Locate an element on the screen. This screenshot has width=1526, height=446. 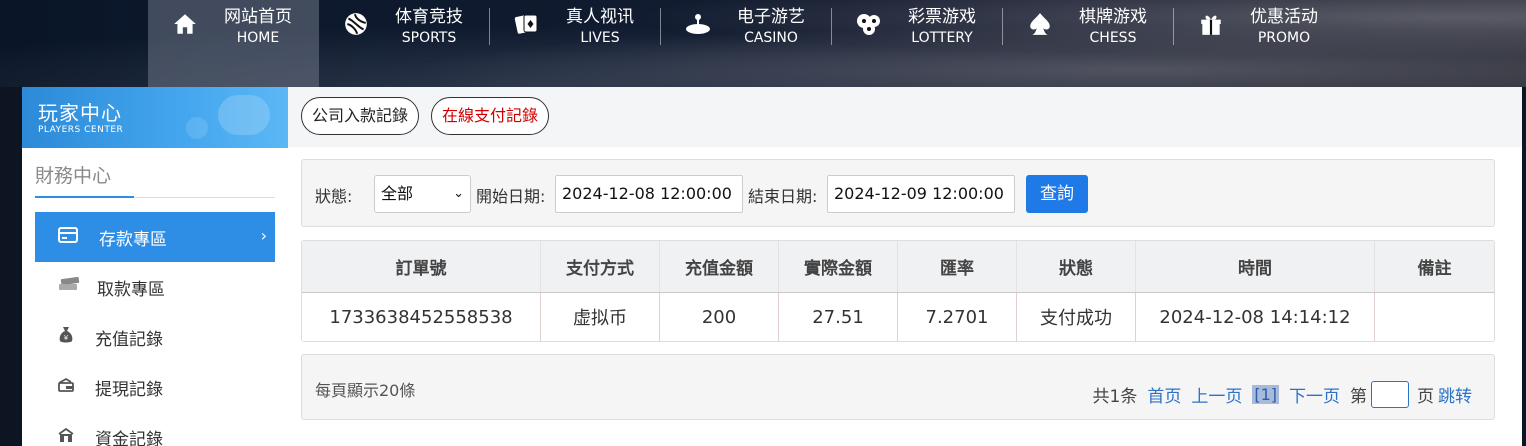
page-size-text: 每頁顯示20條 is located at coordinates (365, 390).